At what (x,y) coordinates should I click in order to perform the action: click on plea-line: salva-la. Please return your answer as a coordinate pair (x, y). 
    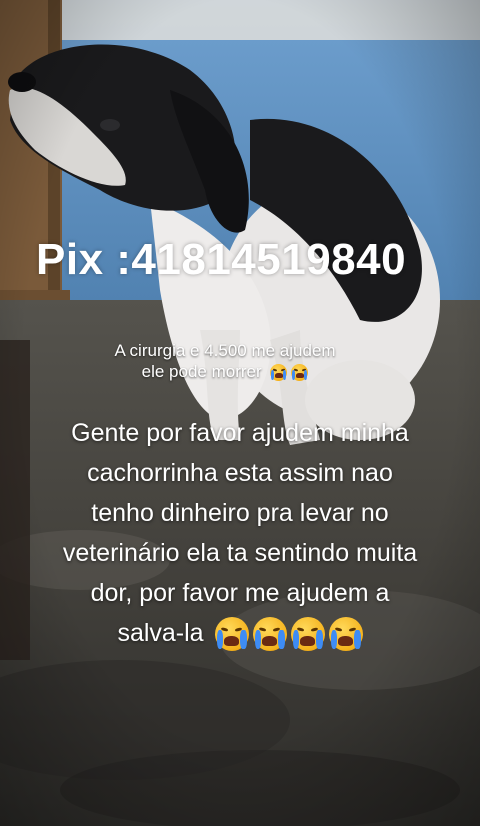
    Looking at the image, I should click on (160, 633).